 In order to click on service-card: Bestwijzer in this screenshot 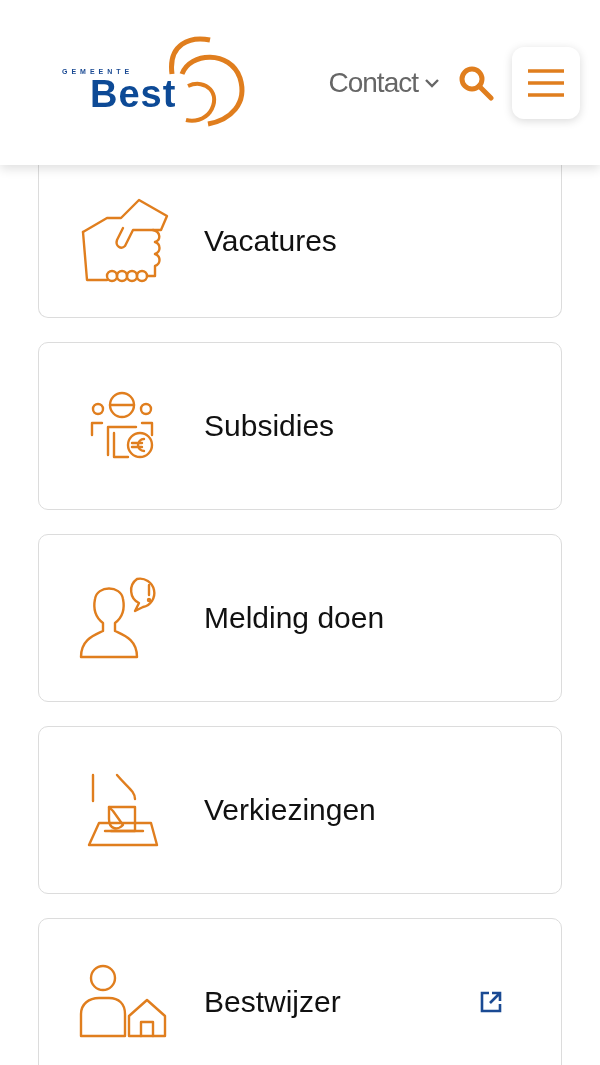, I will do `click(300, 991)`.